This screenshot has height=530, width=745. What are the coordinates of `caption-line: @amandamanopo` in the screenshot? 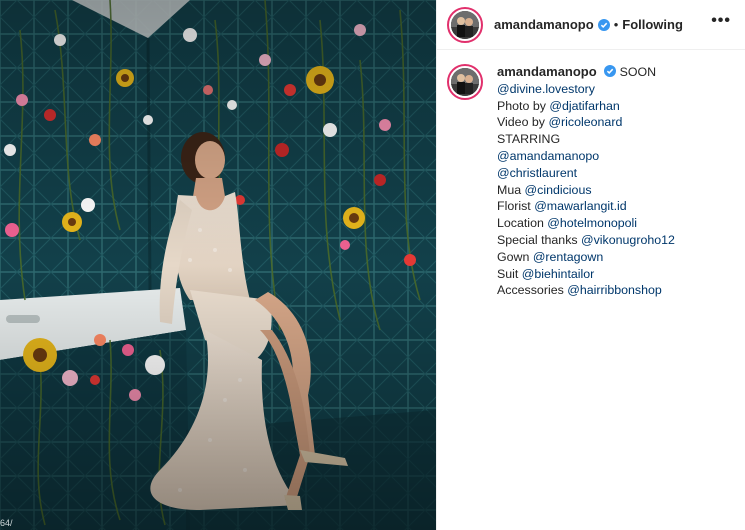 It's located at (586, 156).